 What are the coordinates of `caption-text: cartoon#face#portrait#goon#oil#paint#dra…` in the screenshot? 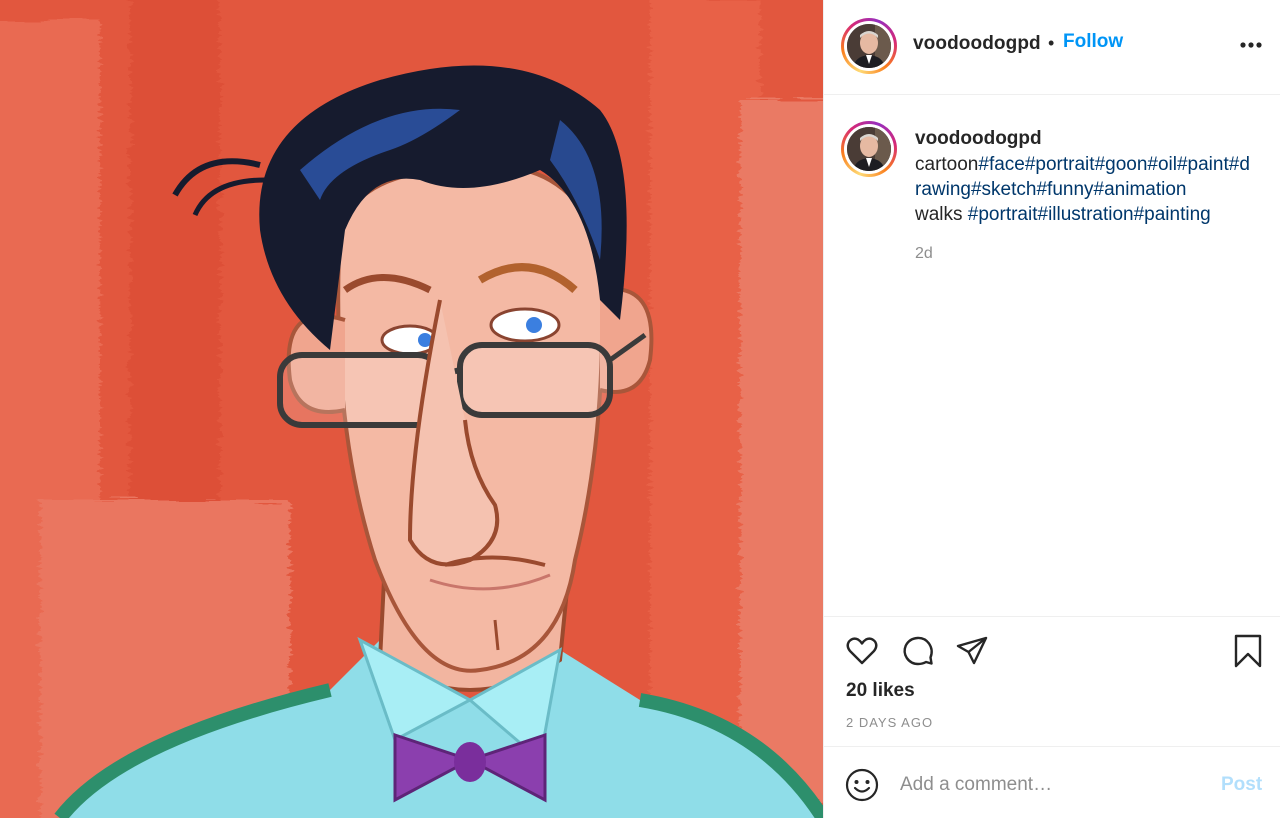 It's located at (1085, 189).